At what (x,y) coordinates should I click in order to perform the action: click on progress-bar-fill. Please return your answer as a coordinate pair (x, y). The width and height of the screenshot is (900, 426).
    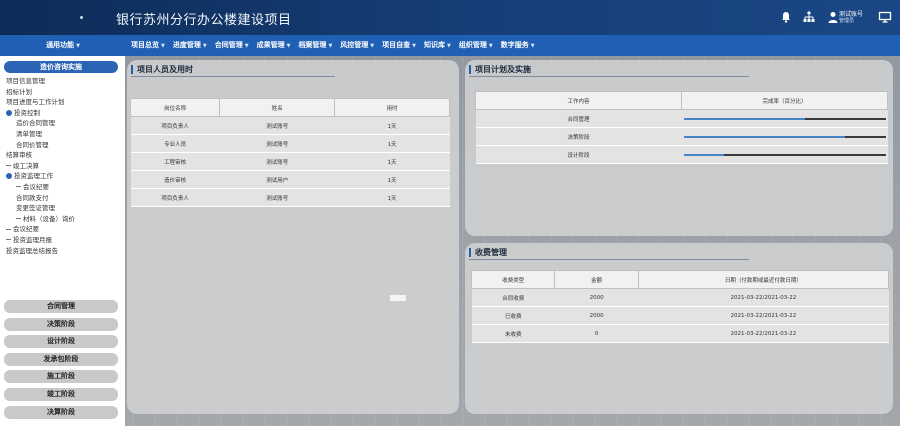
    Looking at the image, I should click on (744, 119).